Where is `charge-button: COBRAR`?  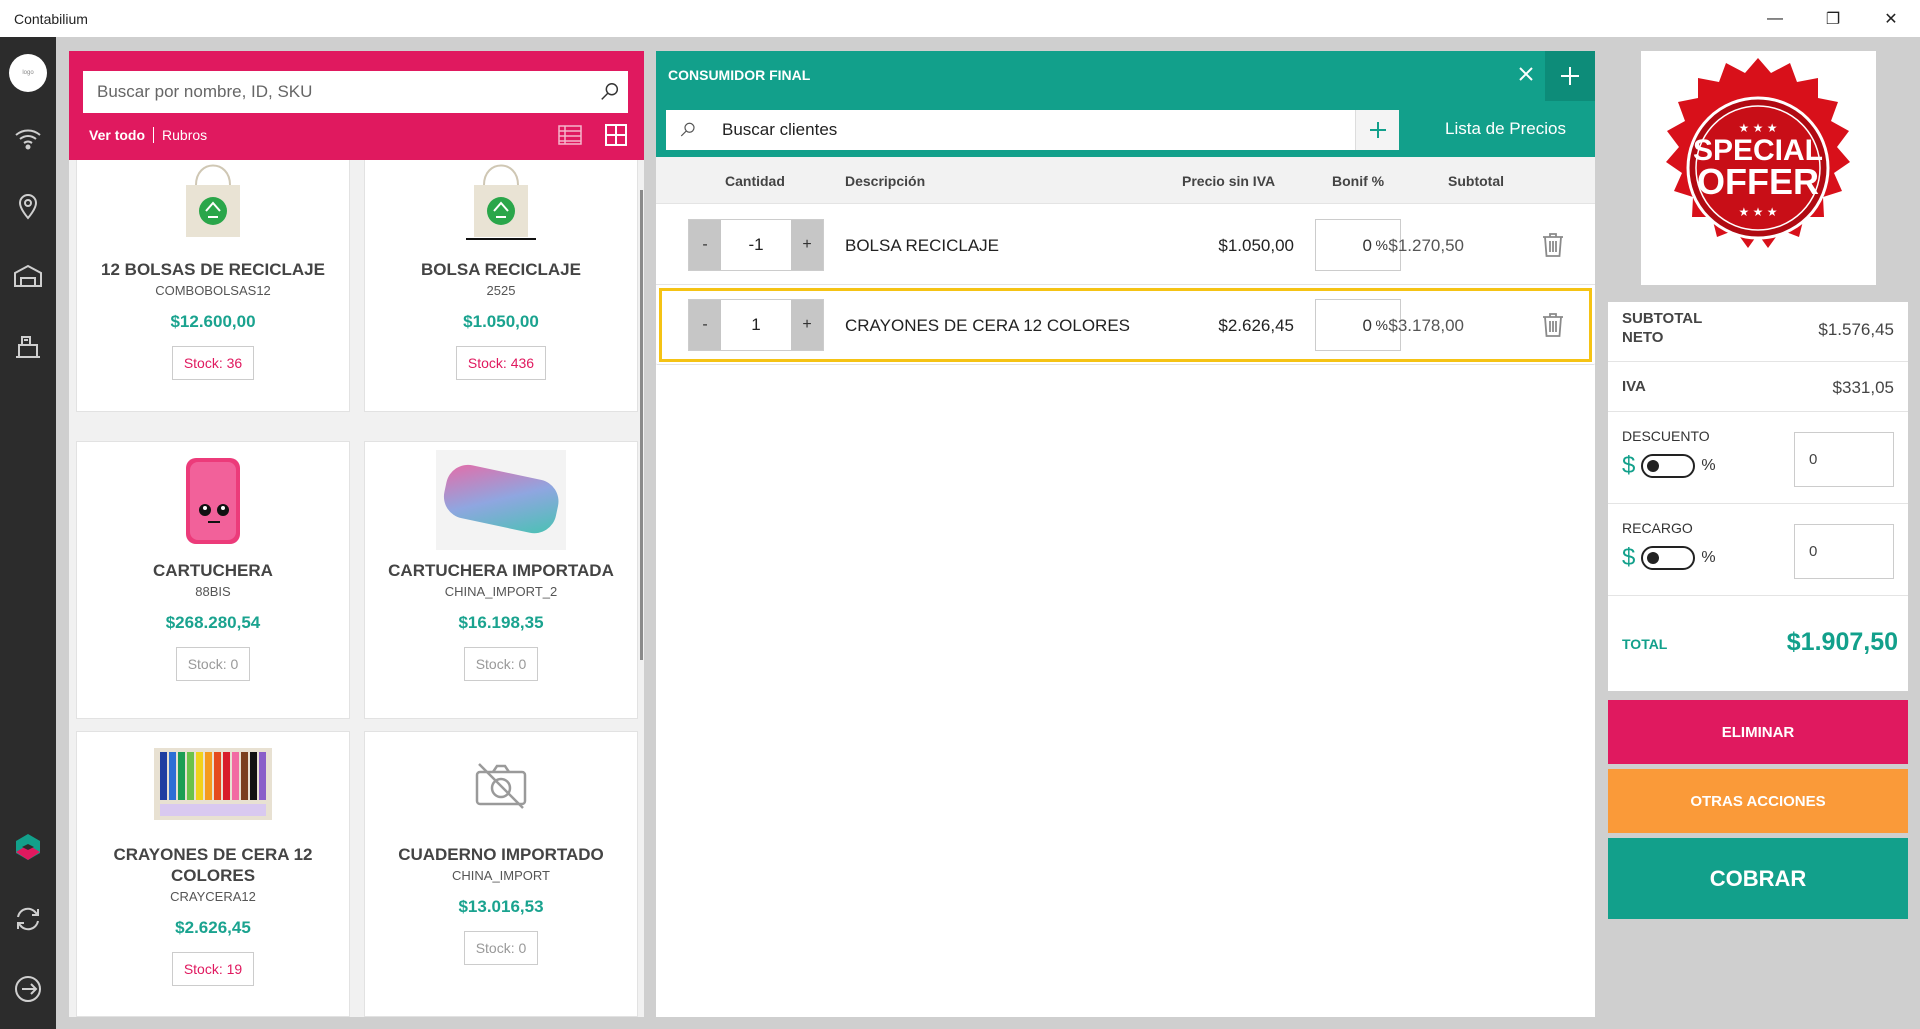
charge-button: COBRAR is located at coordinates (1758, 878).